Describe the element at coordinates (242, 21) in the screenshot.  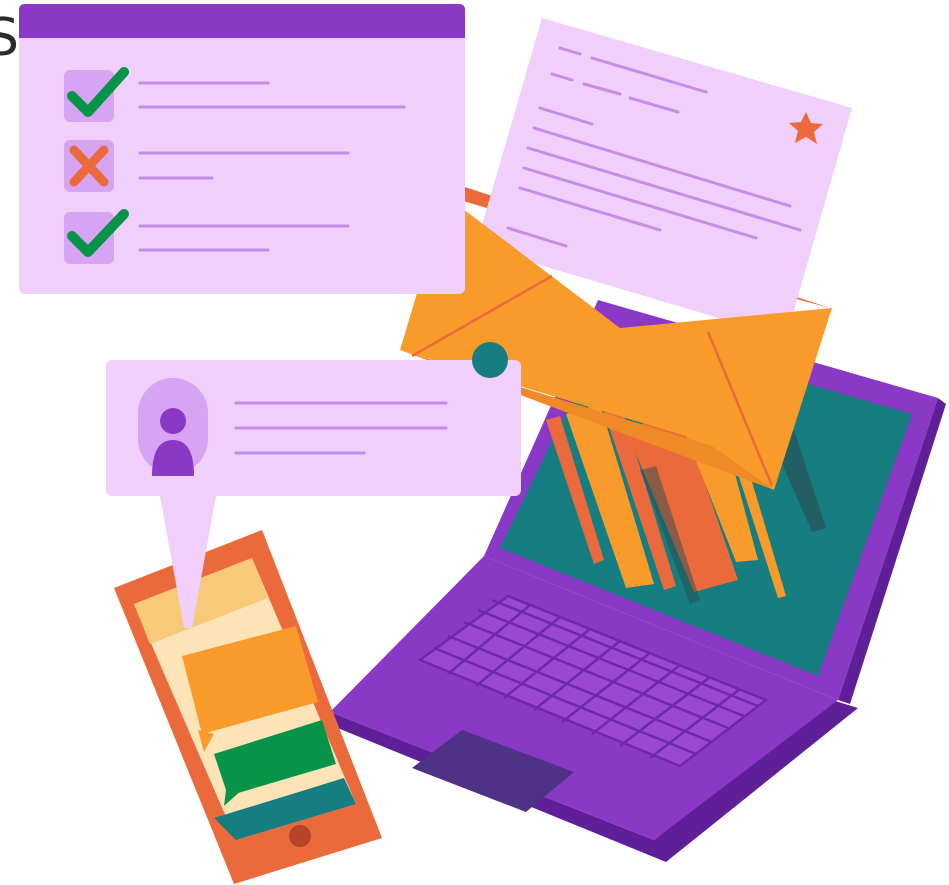
I see `checklist-window-titlebar` at that location.